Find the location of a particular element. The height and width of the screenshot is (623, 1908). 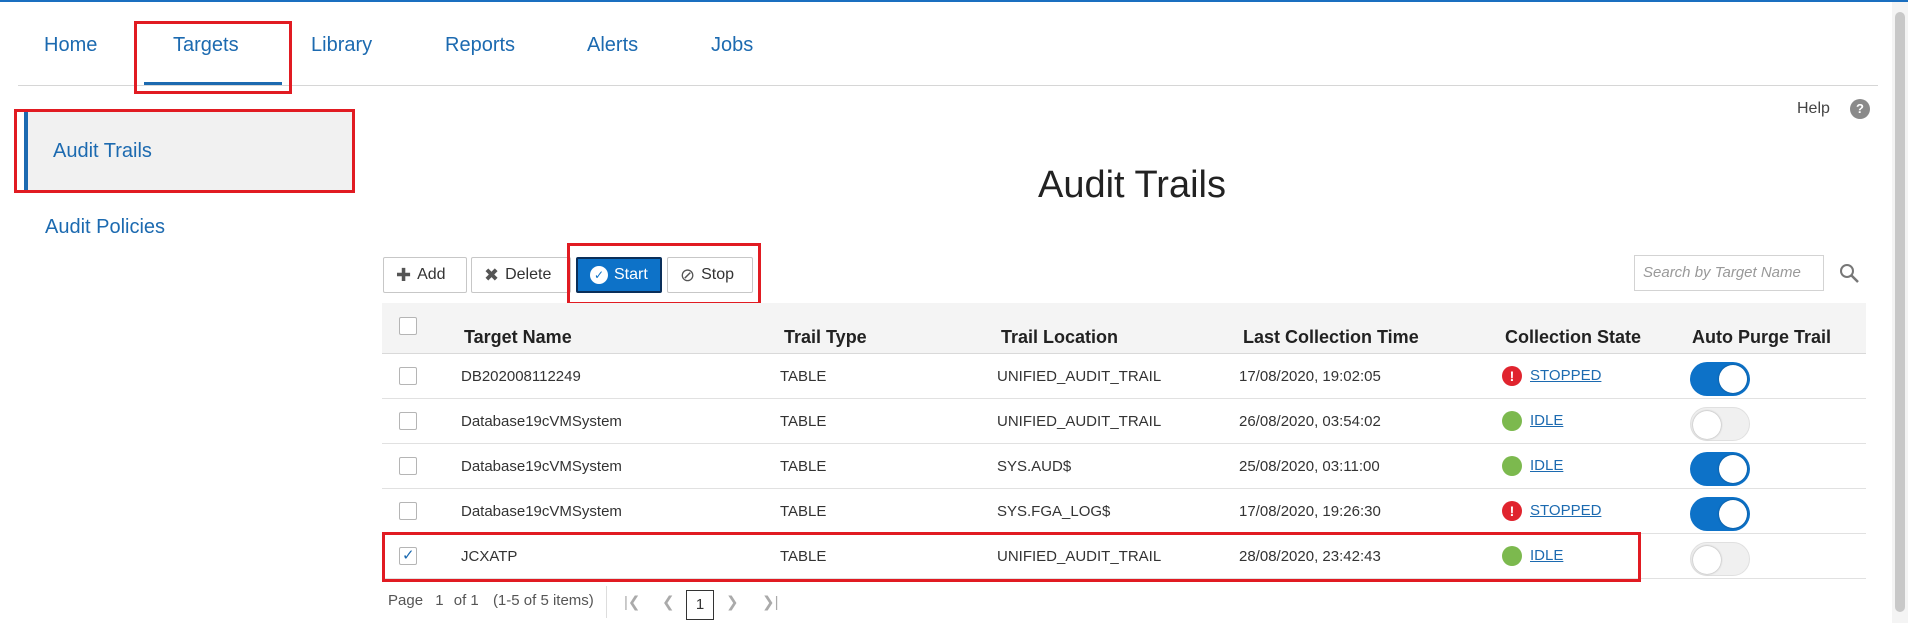

start-button: ✓ Start is located at coordinates (619, 275).